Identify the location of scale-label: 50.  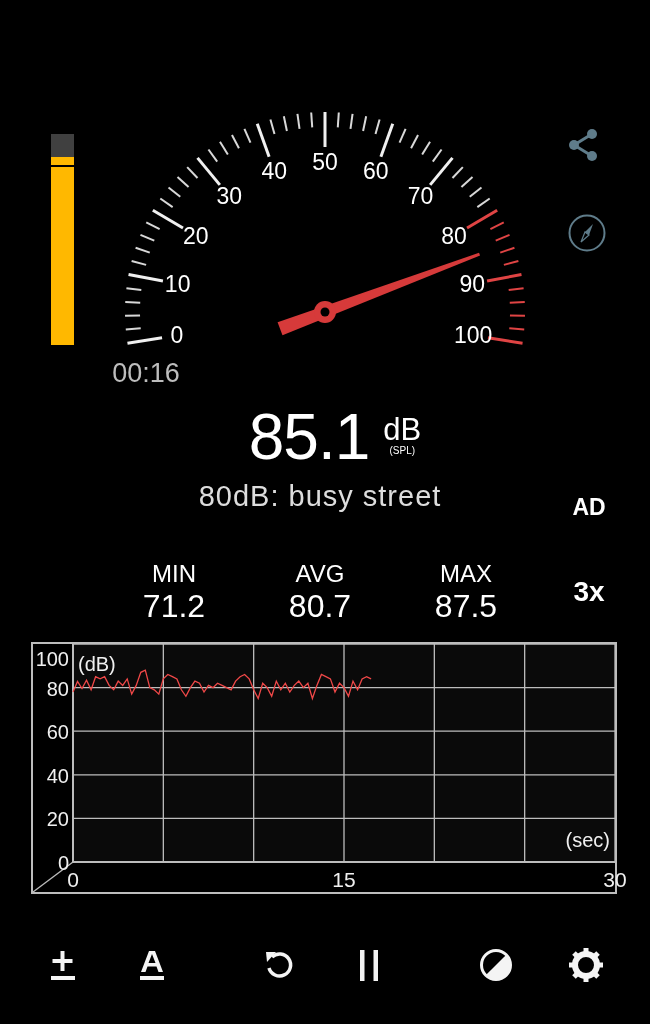
(325, 162).